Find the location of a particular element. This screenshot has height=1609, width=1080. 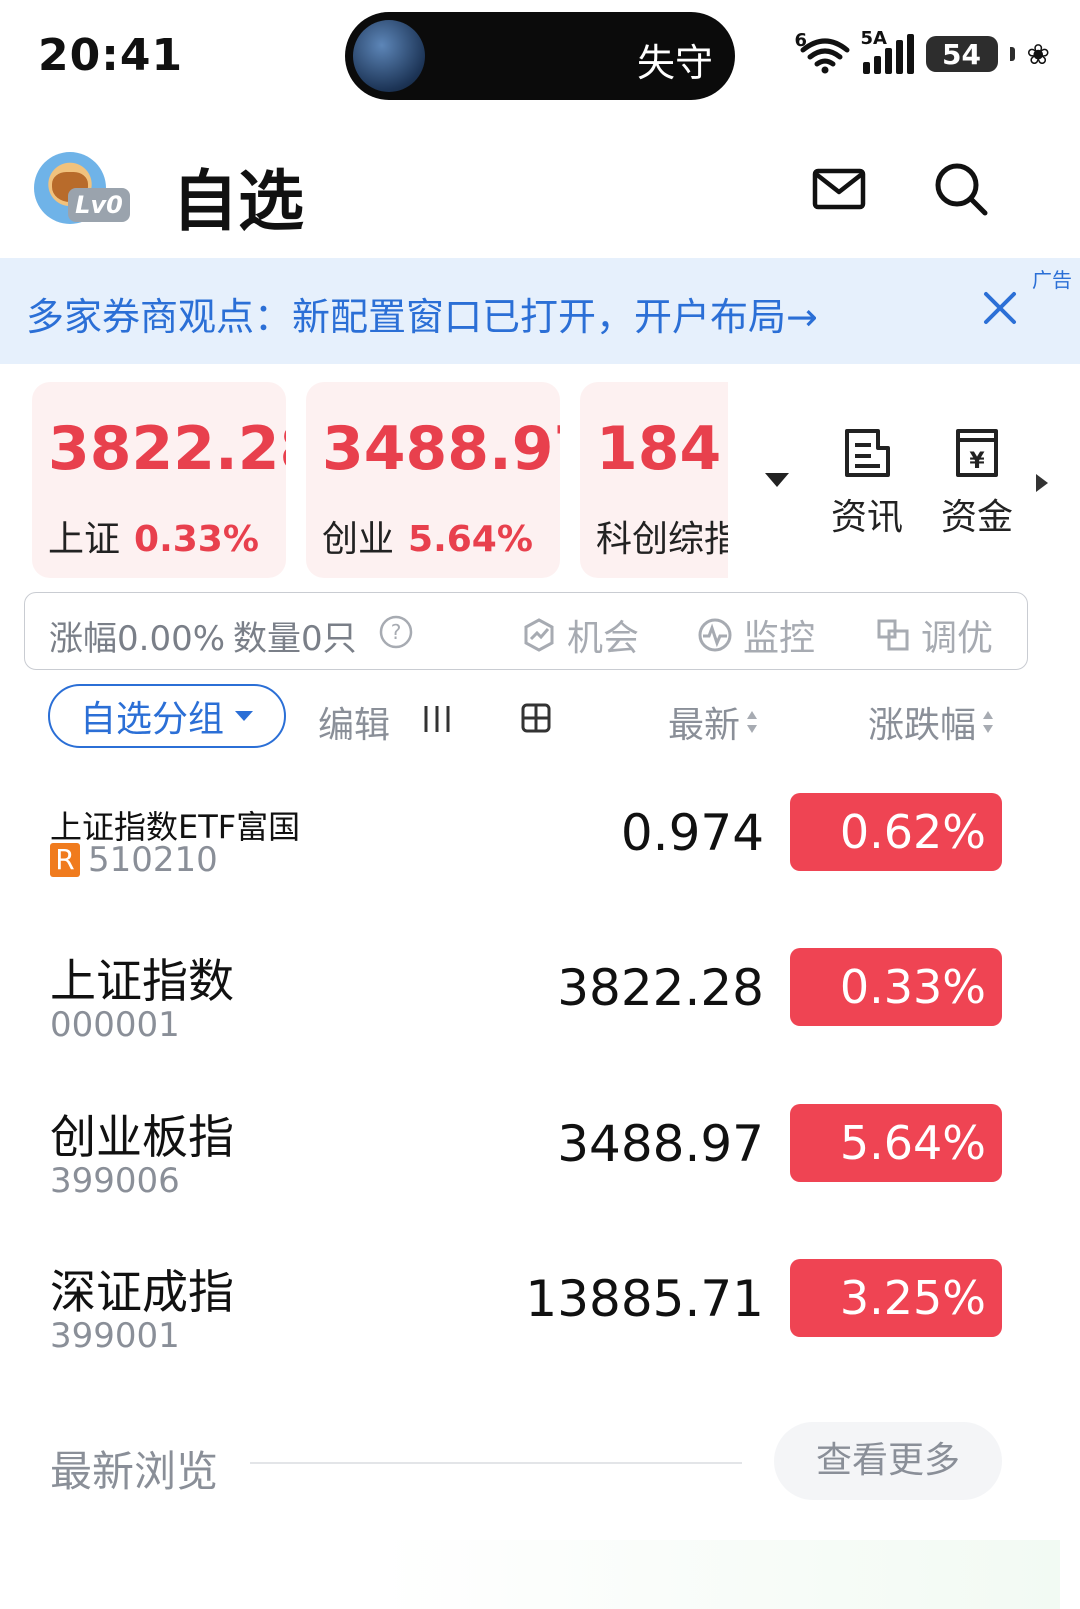

stock-name: 深证成指 is located at coordinates (142, 1292).